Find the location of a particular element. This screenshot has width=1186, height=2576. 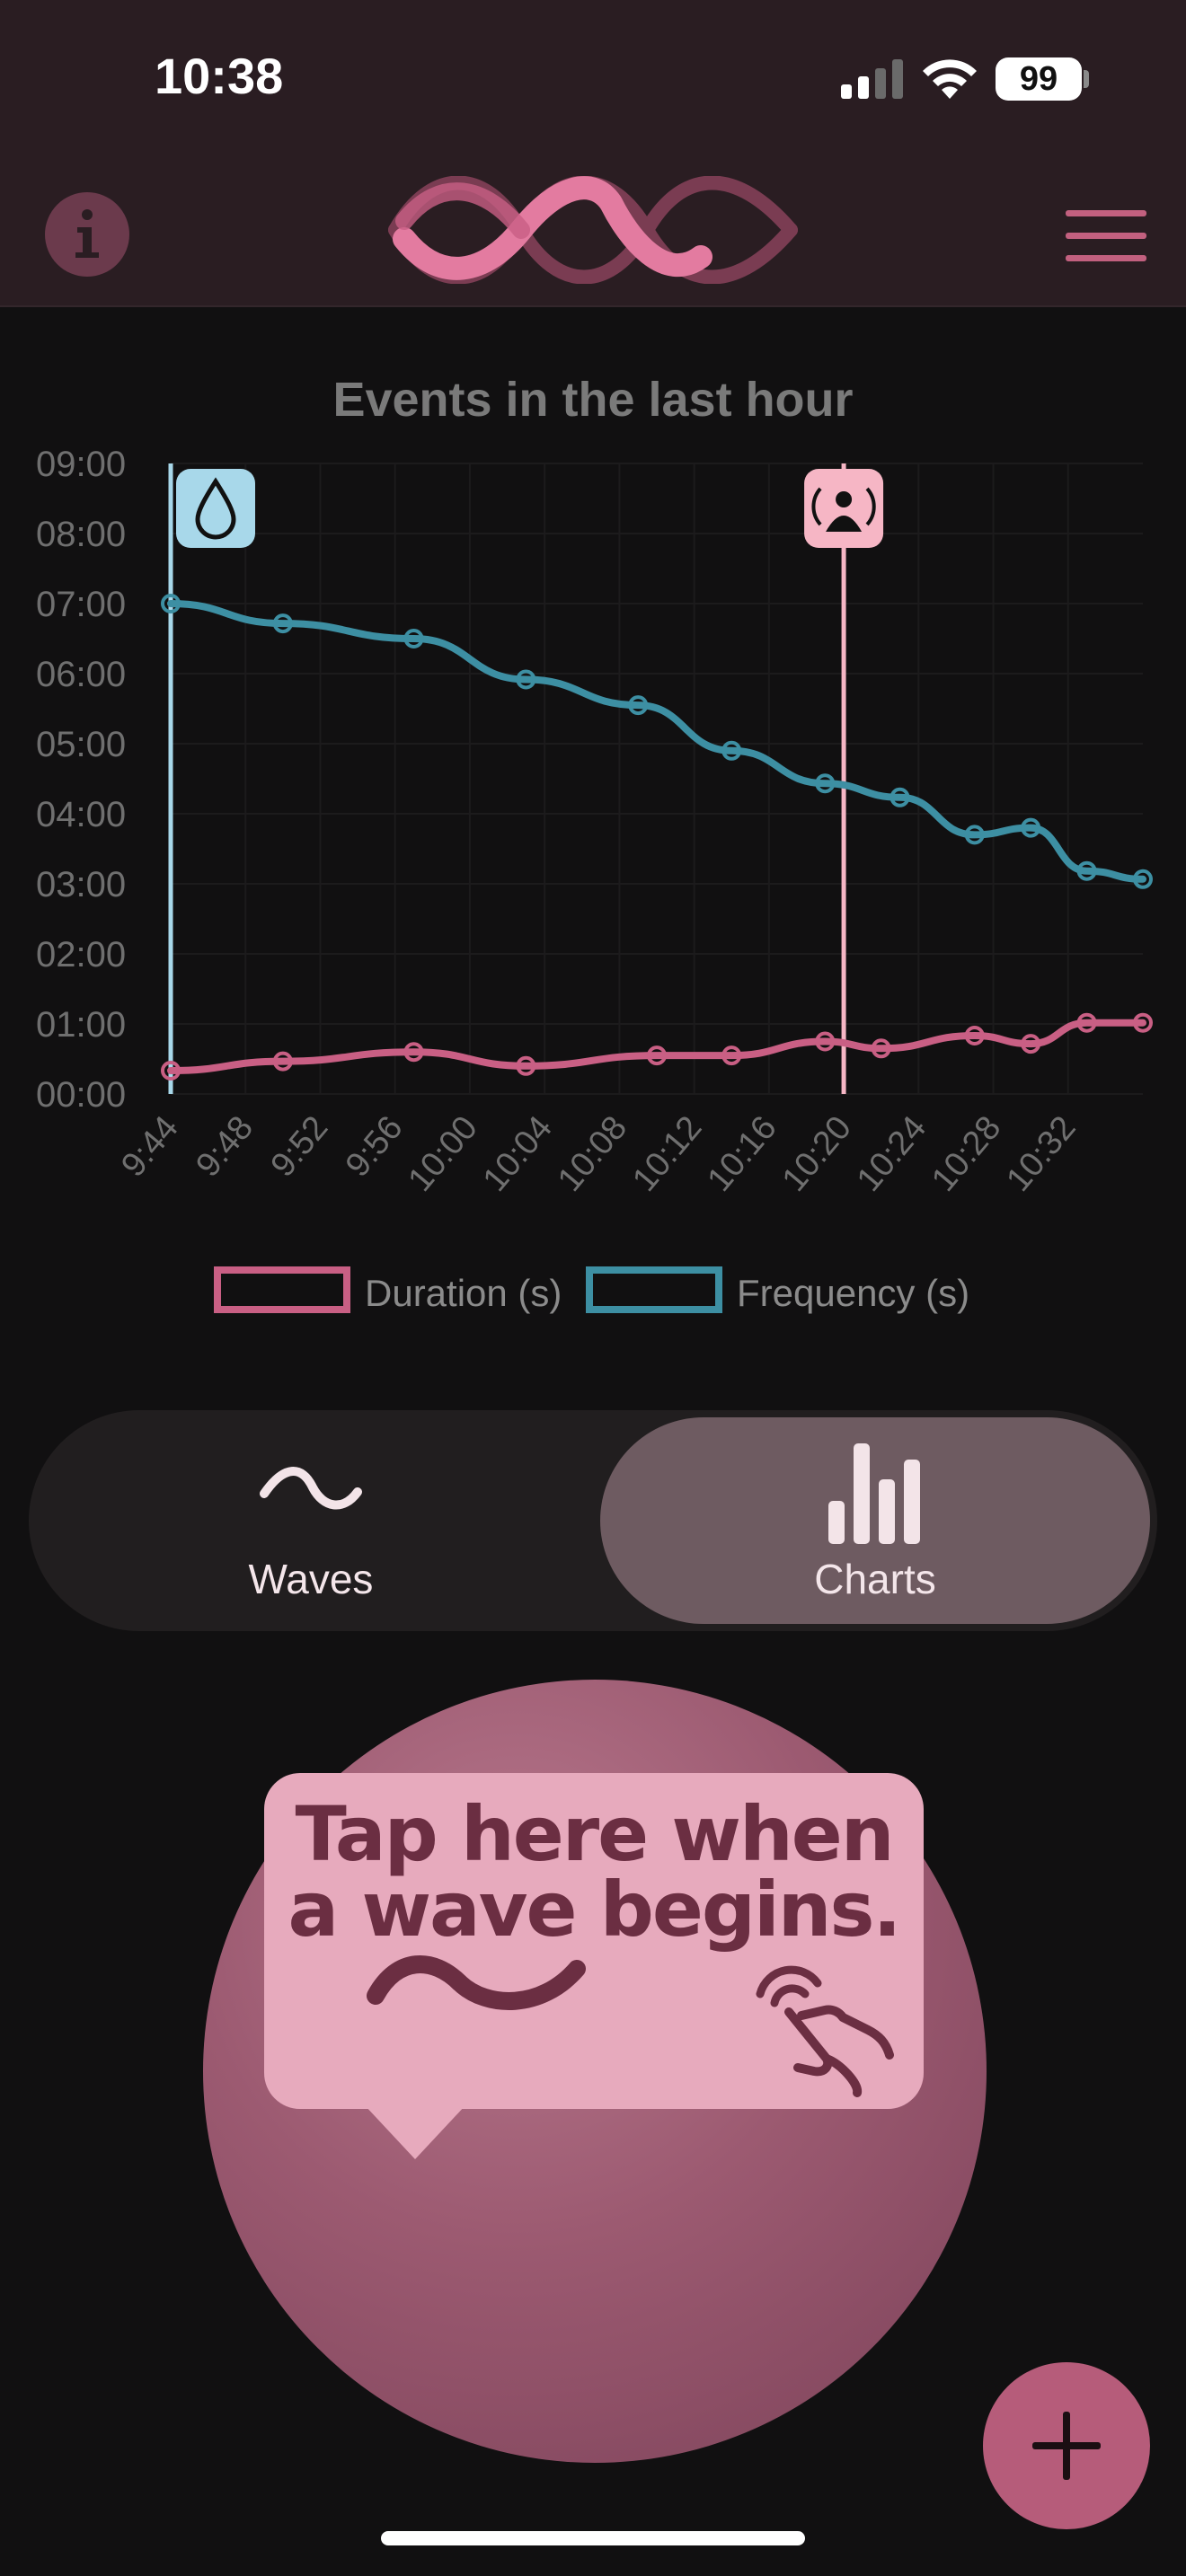

y-tick-label: 03:00 is located at coordinates (81, 884).